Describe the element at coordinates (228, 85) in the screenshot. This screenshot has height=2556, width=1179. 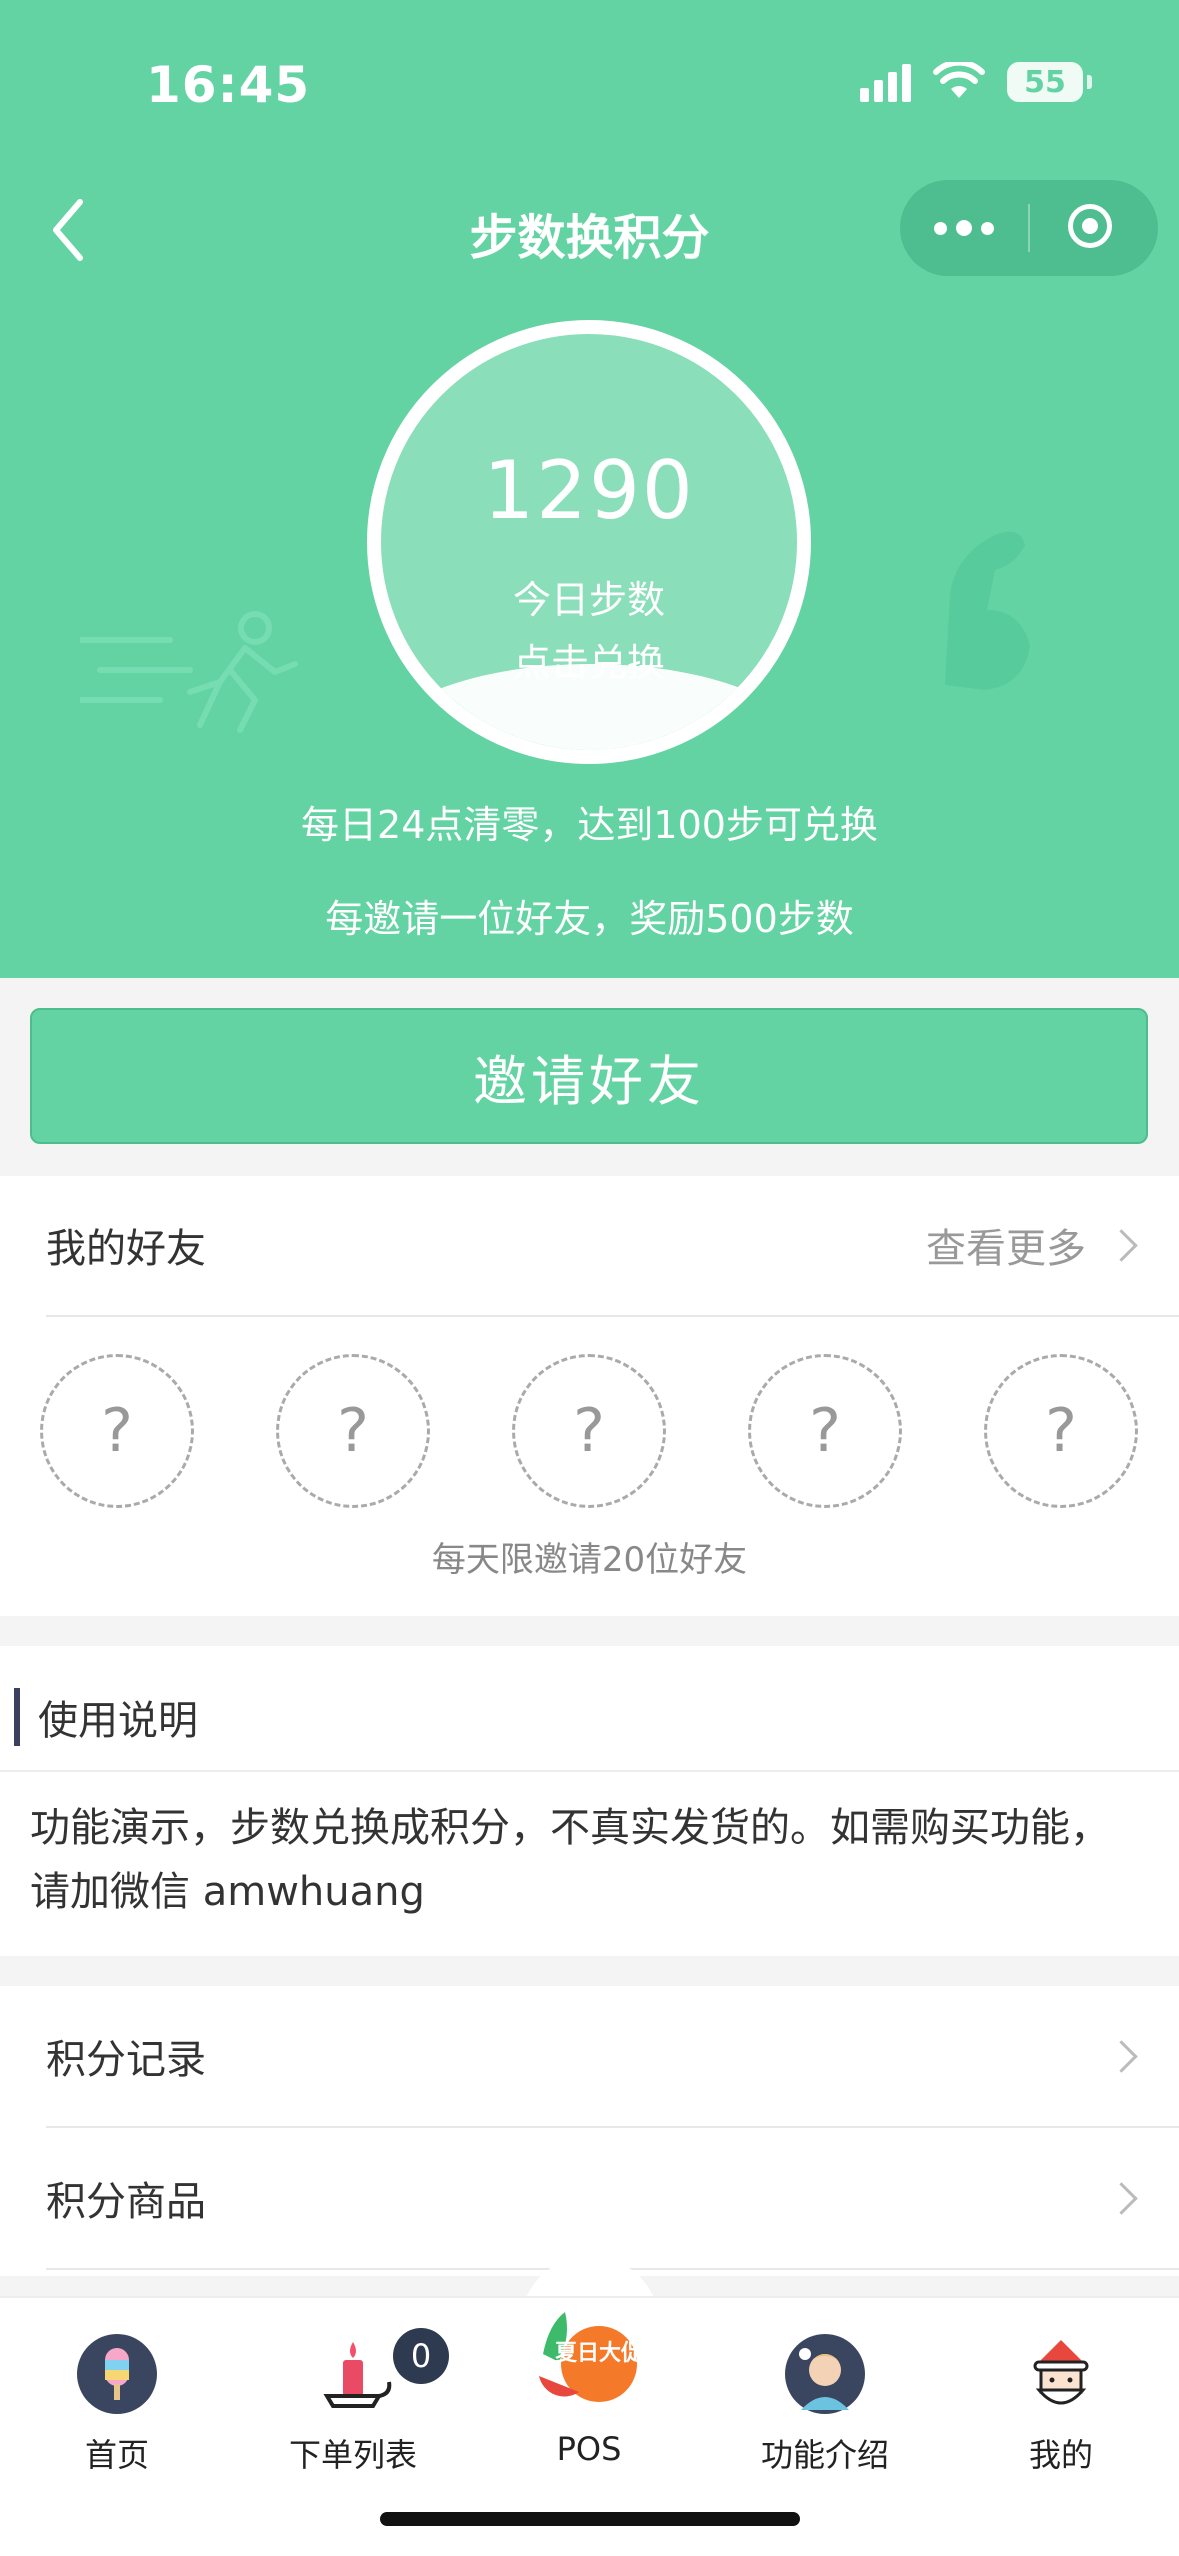
I see `status-time: 16:45` at that location.